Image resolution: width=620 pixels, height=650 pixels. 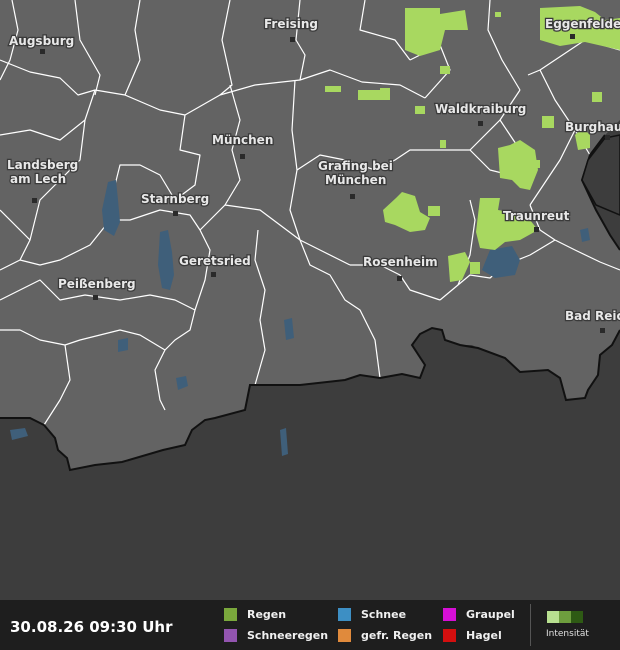 What do you see at coordinates (397, 635) in the screenshot?
I see `legend-label: gefr. Regen` at bounding box center [397, 635].